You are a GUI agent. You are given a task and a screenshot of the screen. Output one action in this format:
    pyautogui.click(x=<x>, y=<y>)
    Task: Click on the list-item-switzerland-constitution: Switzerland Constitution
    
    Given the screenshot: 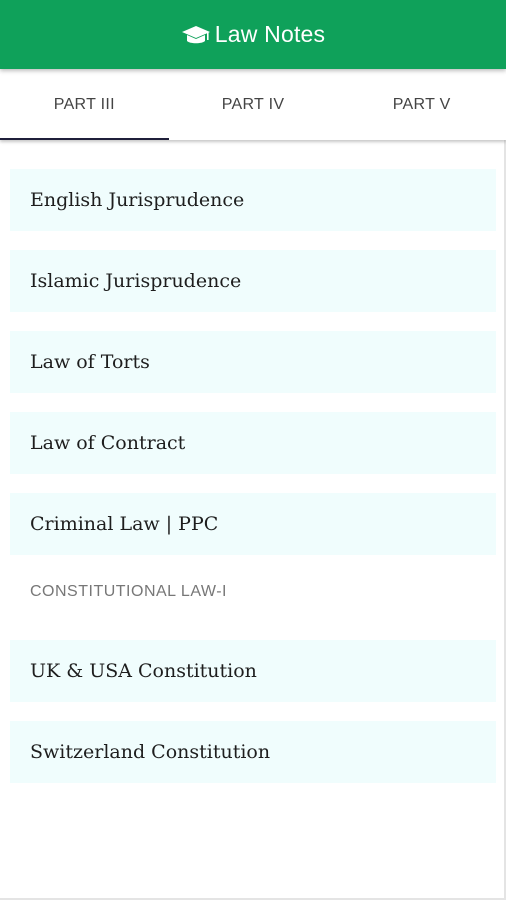 What is the action you would take?
    pyautogui.click(x=253, y=752)
    